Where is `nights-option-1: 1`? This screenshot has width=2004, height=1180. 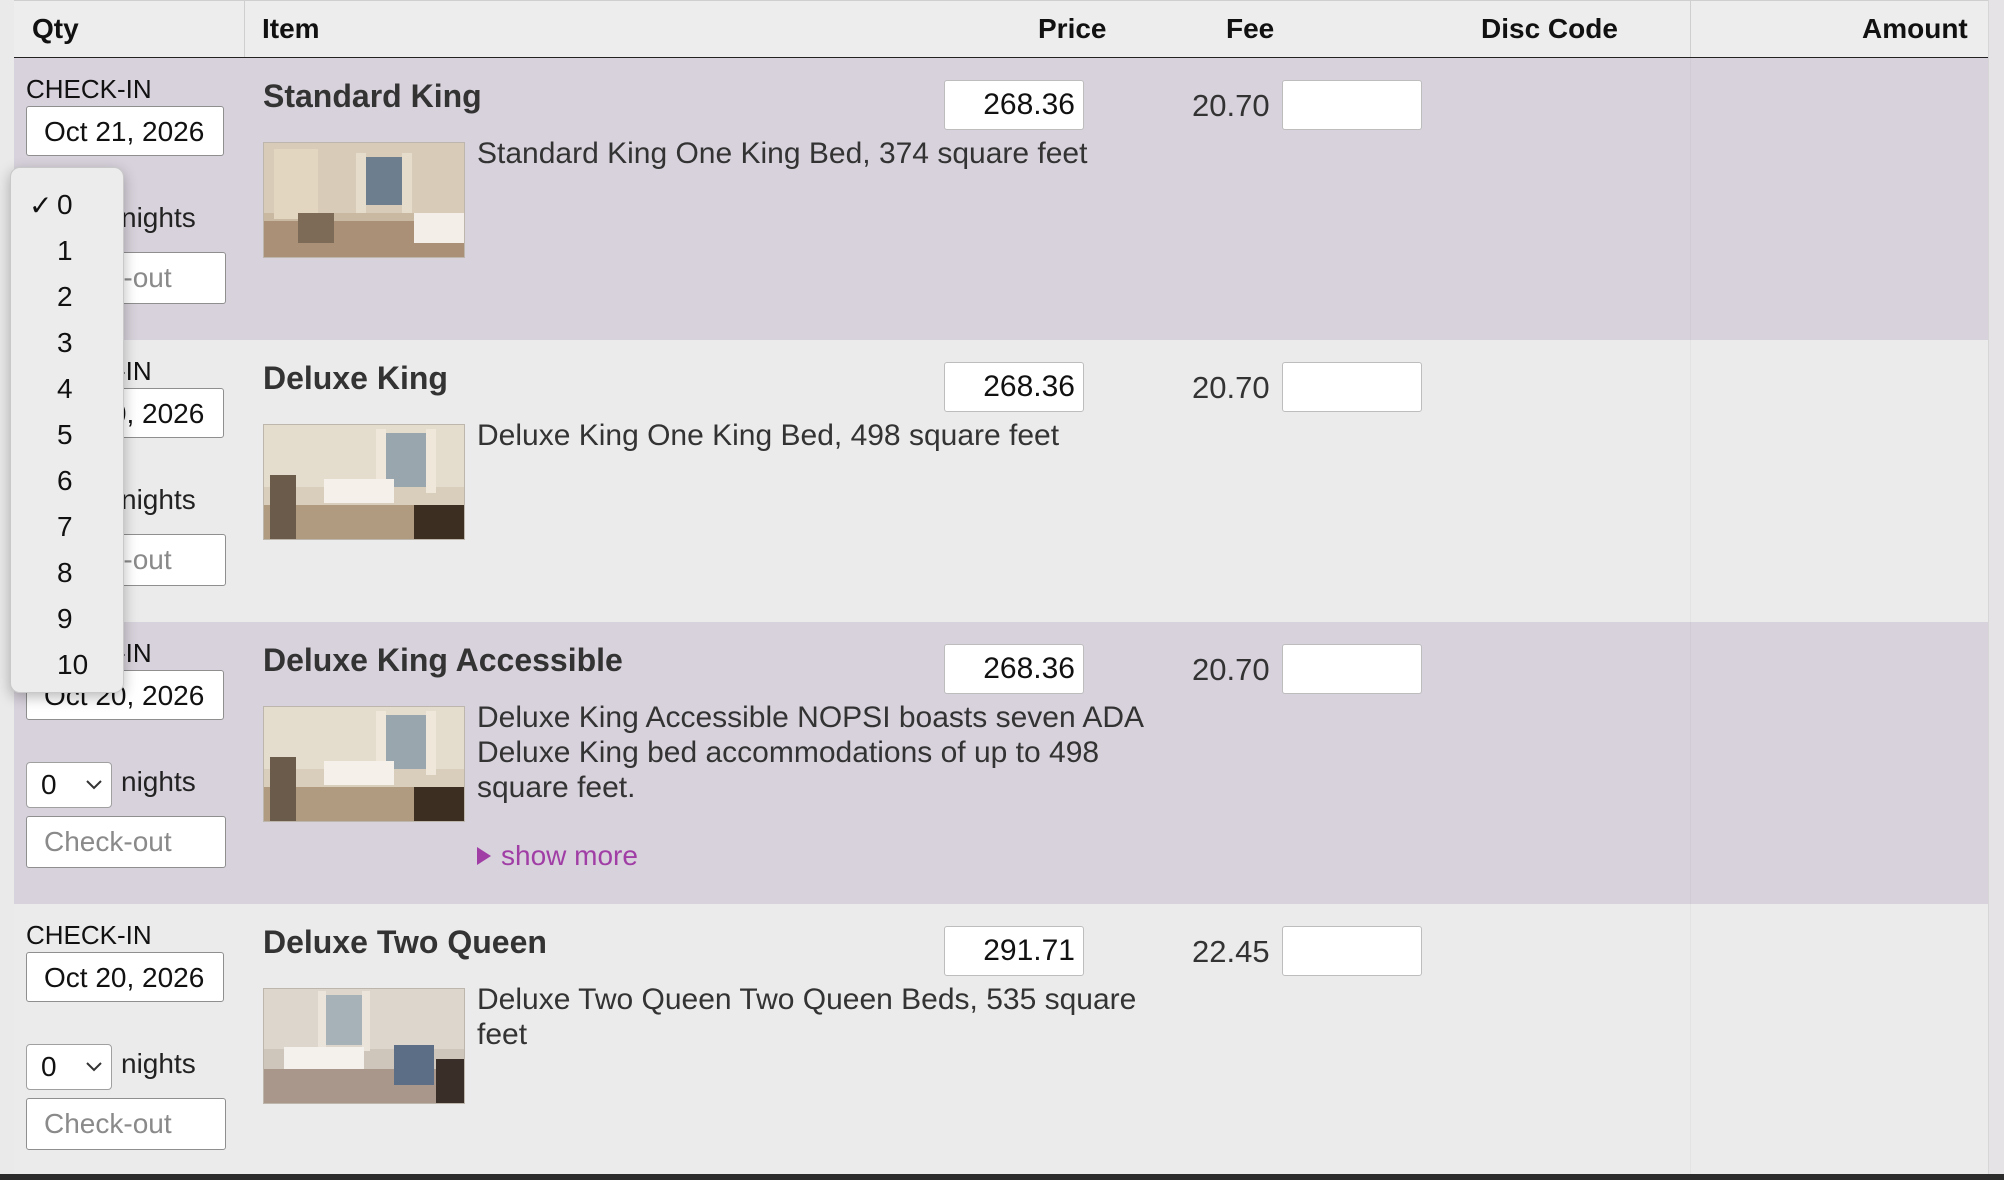 nights-option-1: 1 is located at coordinates (67, 251).